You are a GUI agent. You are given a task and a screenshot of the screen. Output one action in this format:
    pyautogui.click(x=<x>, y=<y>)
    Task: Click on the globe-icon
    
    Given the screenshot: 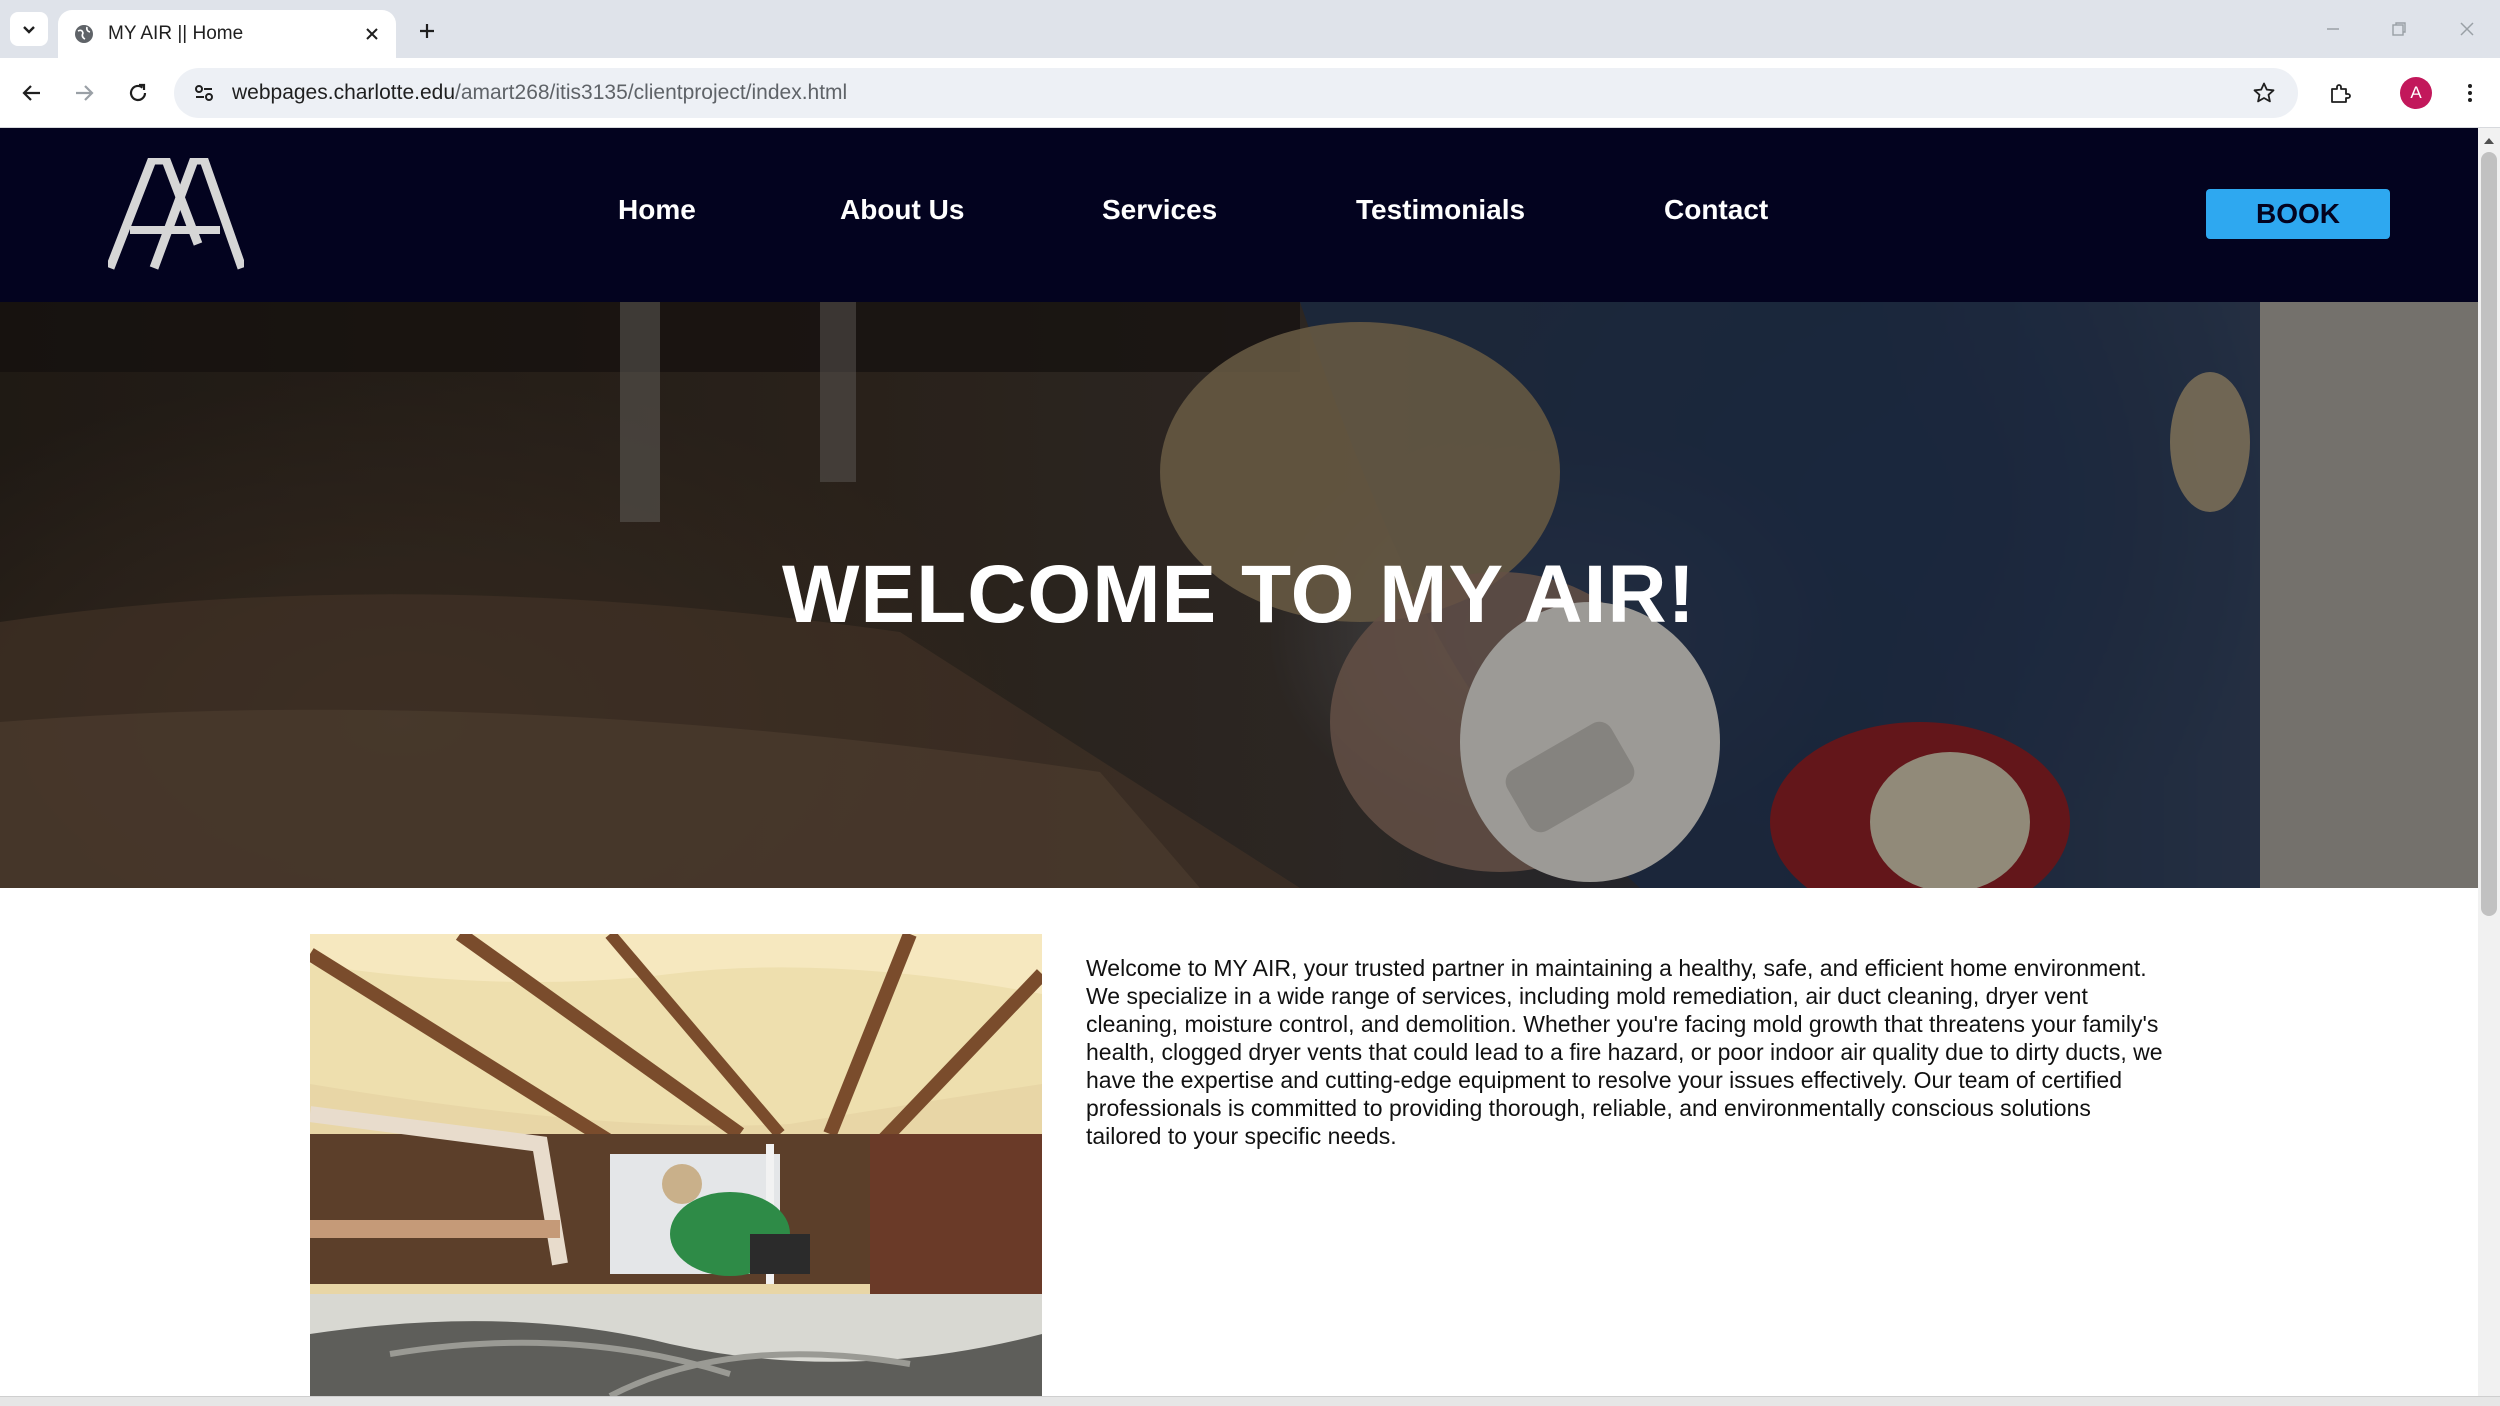 What is the action you would take?
    pyautogui.click(x=84, y=34)
    